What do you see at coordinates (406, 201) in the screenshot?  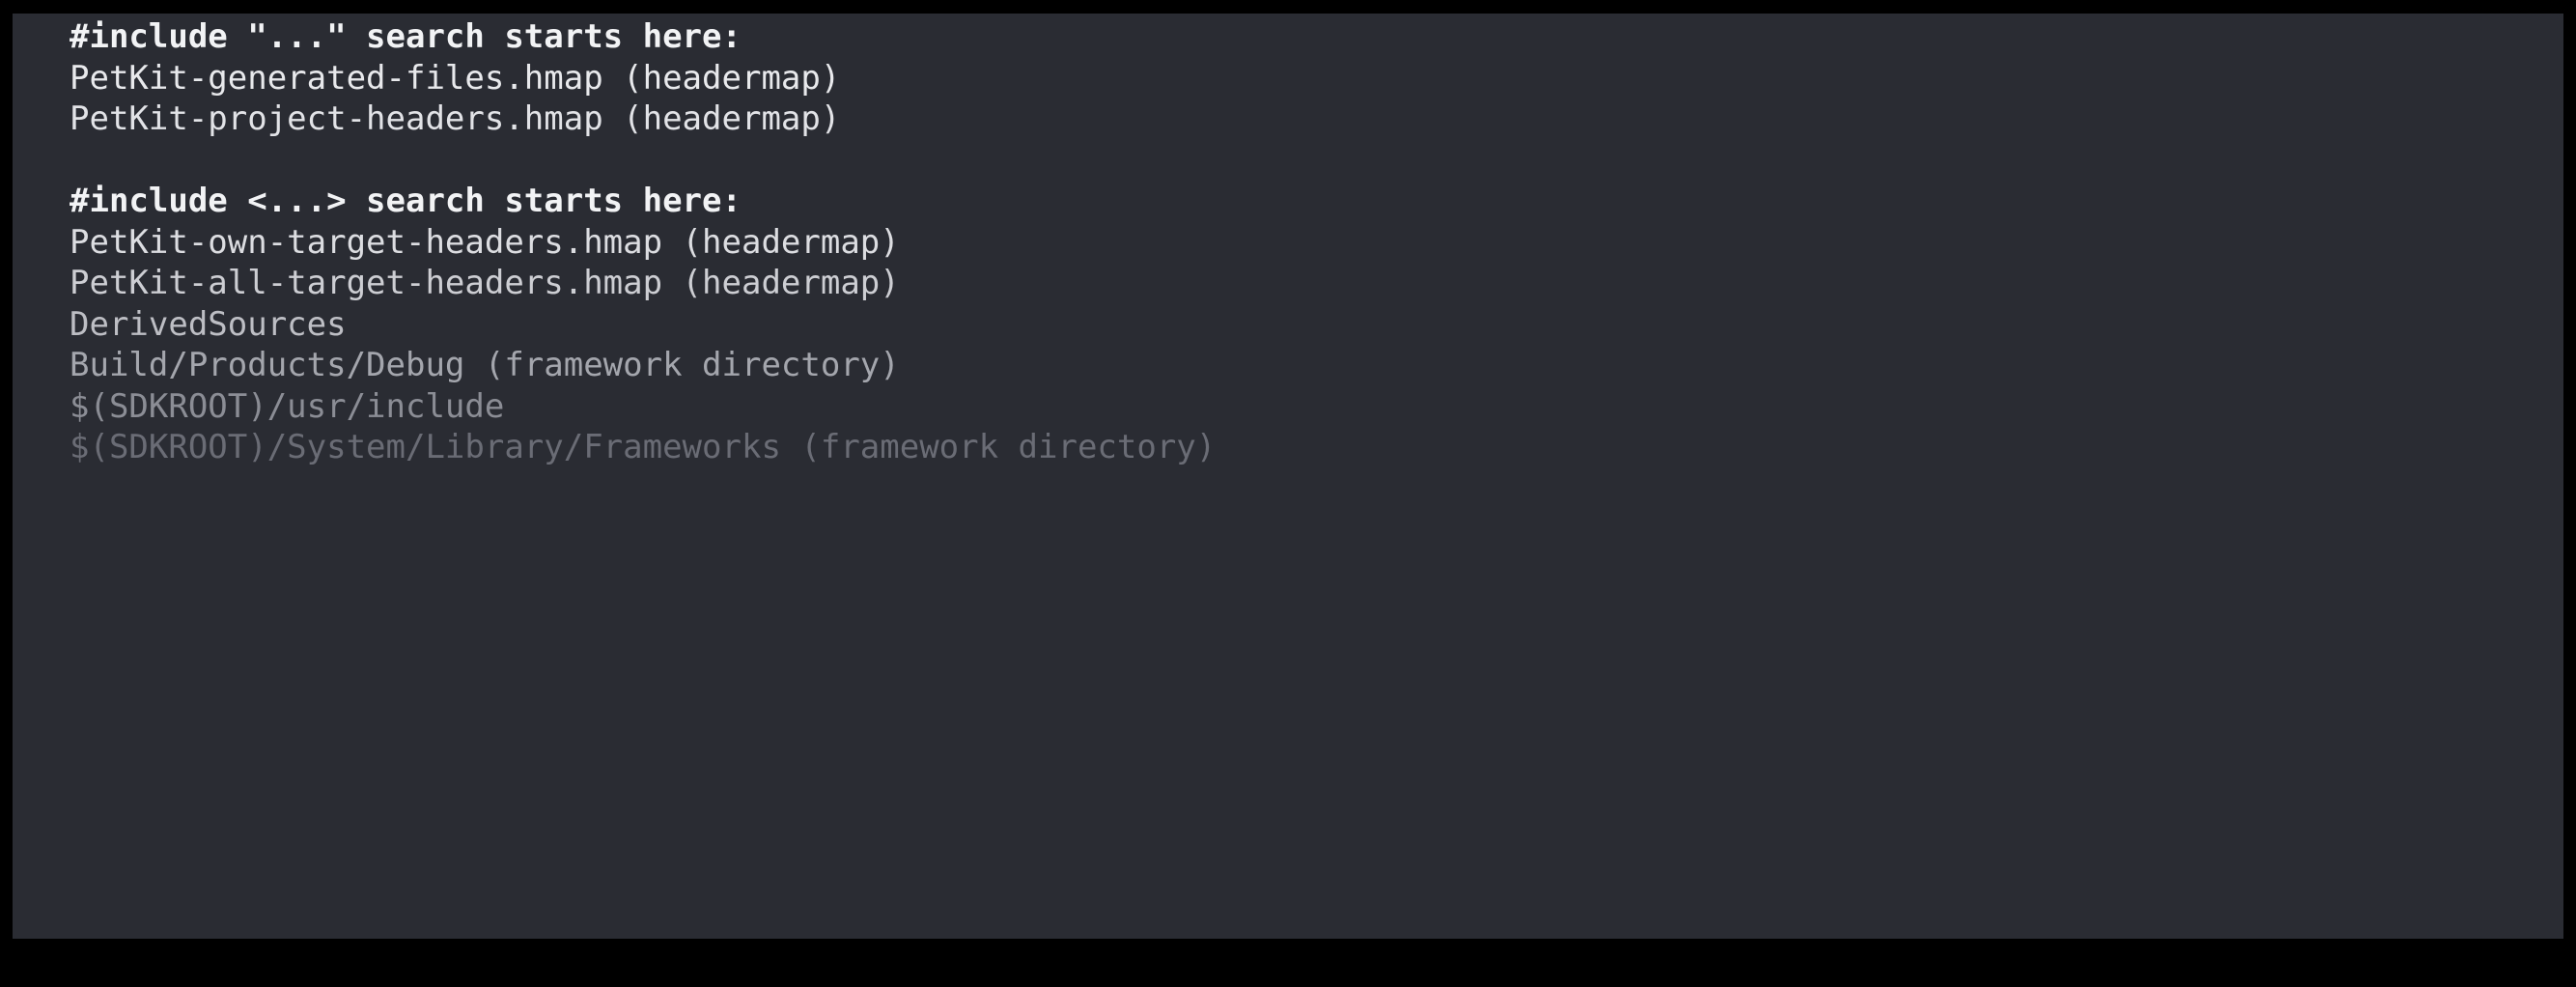 I see `section-header-line: #include <...> search starts here:` at bounding box center [406, 201].